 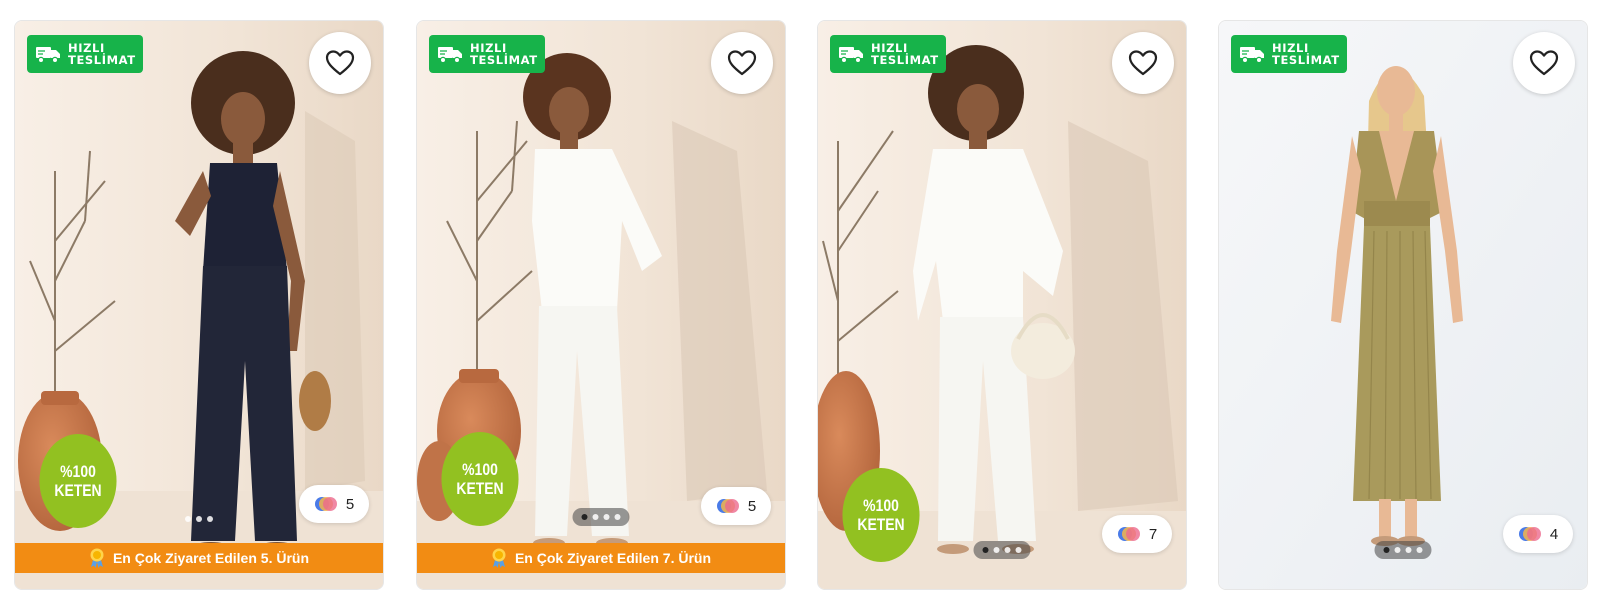 What do you see at coordinates (1554, 534) in the screenshot?
I see `color-count: 4` at bounding box center [1554, 534].